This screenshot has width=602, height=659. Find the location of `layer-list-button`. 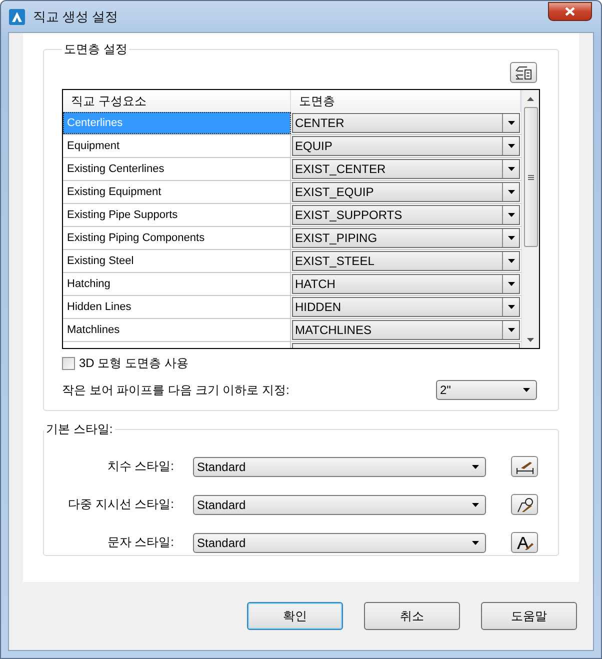

layer-list-button is located at coordinates (523, 72).